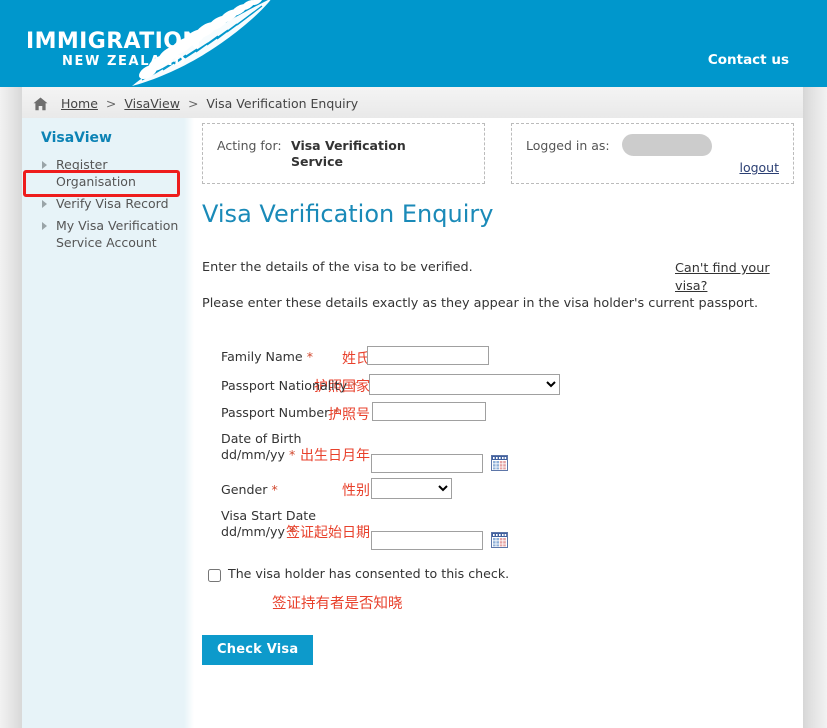 The width and height of the screenshot is (827, 728). What do you see at coordinates (79, 103) in the screenshot?
I see `breadcrumb-item-home: Home` at bounding box center [79, 103].